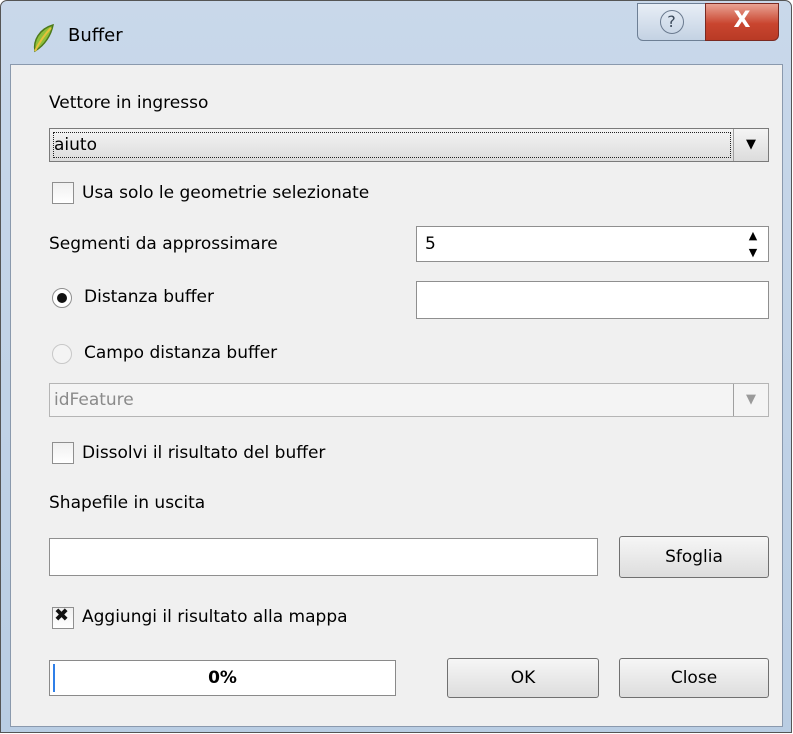 This screenshot has height=734, width=793. What do you see at coordinates (430, 244) in the screenshot?
I see `segments-value: 5` at bounding box center [430, 244].